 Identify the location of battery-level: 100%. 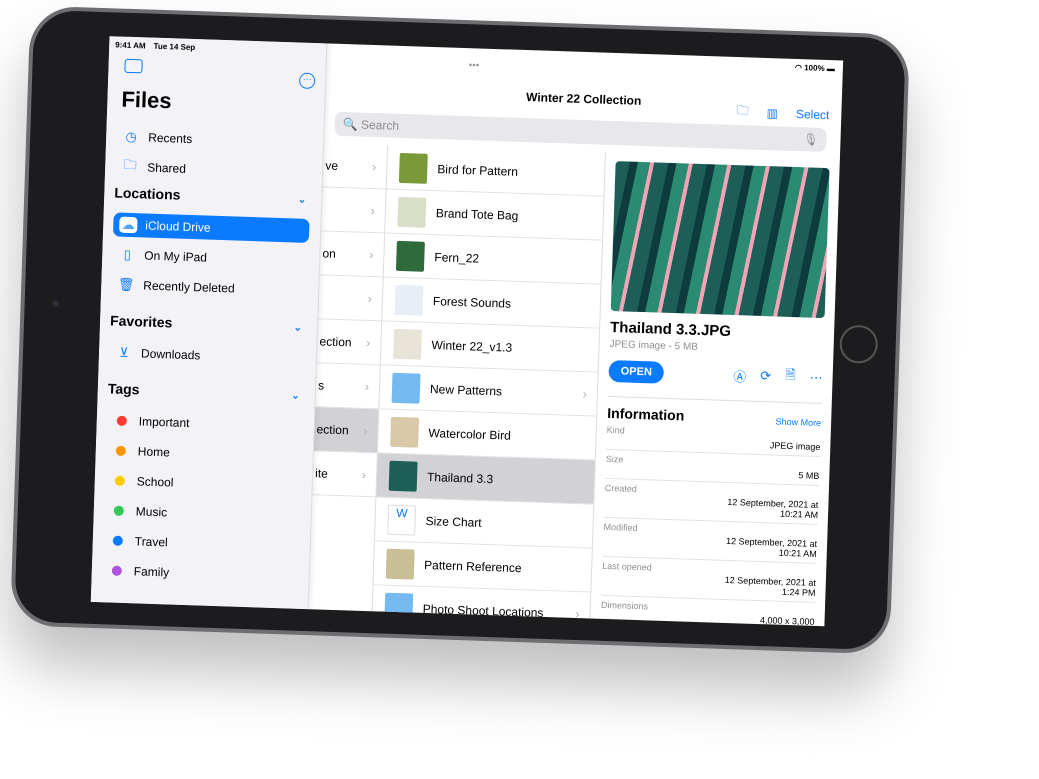
(814, 68).